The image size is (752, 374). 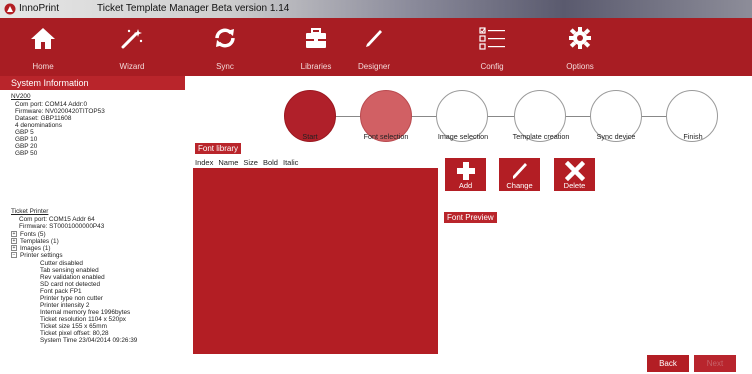 I want to click on font-preview-title: Font Preview, so click(x=470, y=217).